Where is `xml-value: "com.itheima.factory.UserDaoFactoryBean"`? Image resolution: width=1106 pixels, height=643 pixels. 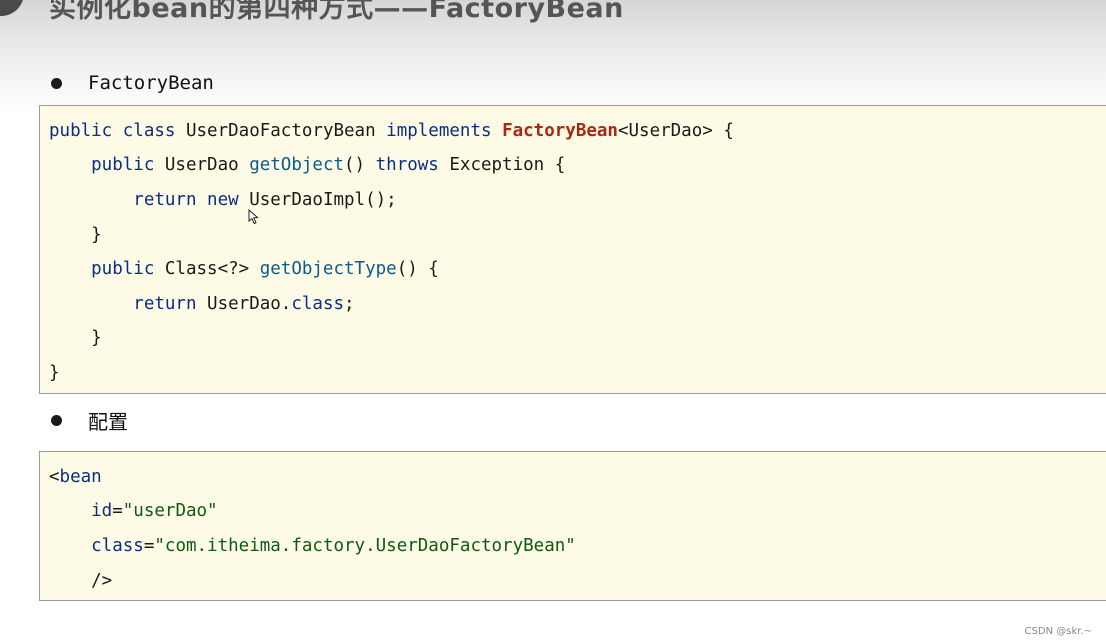 xml-value: "com.itheima.factory.UserDaoFactoryBean" is located at coordinates (365, 546).